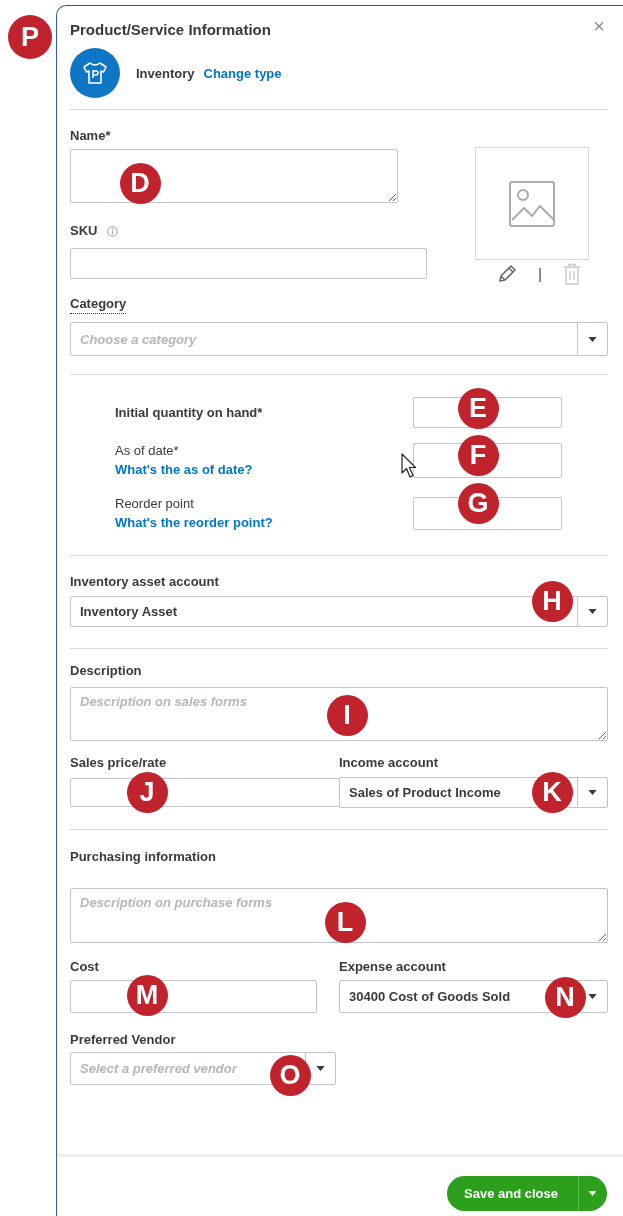  I want to click on callout-marker: J, so click(147, 792).